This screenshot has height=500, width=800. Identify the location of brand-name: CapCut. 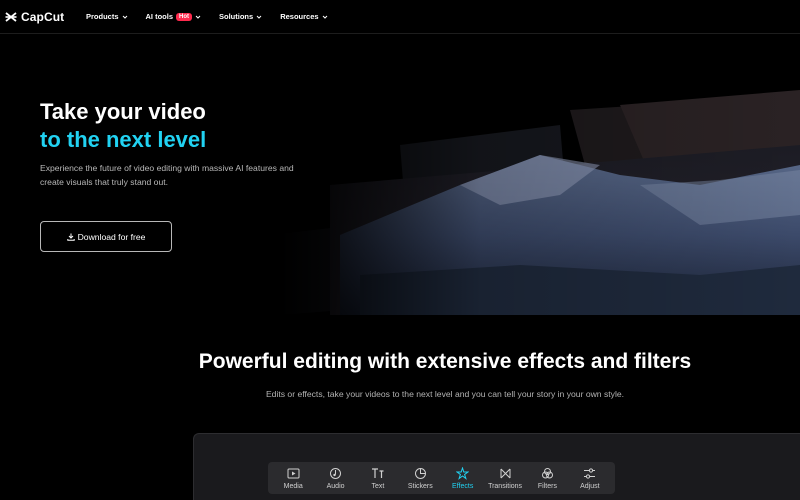
(43, 16).